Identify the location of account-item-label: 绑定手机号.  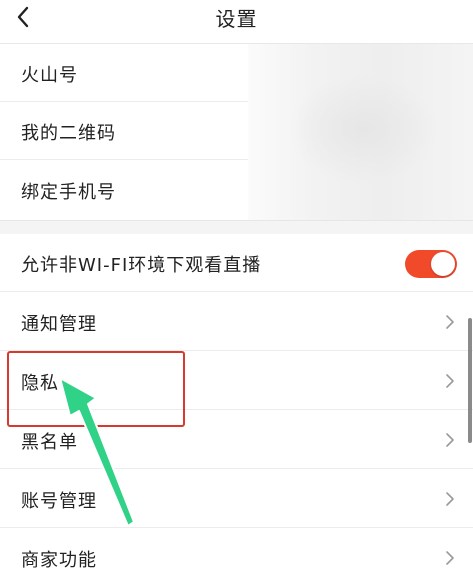
(68, 192).